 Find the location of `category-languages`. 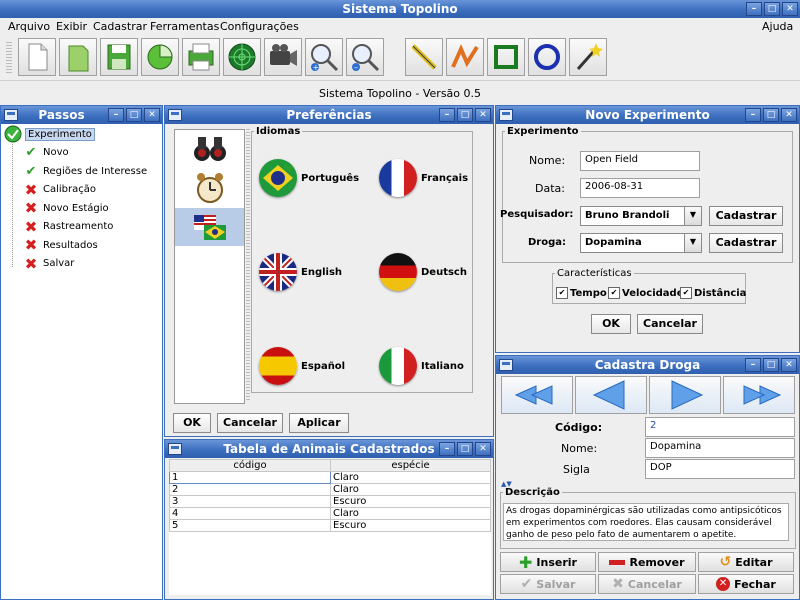

category-languages is located at coordinates (209, 227).